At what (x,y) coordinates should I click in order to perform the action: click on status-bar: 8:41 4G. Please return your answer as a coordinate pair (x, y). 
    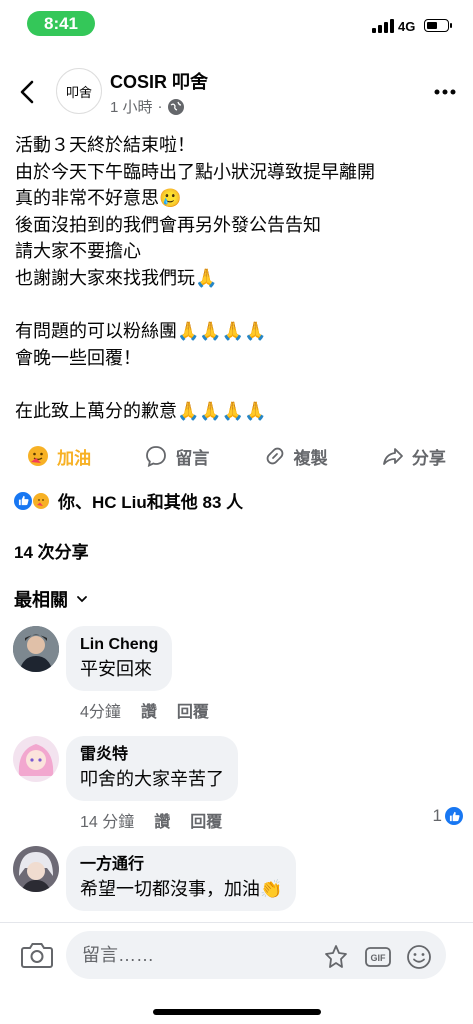
    Looking at the image, I should click on (236, 25).